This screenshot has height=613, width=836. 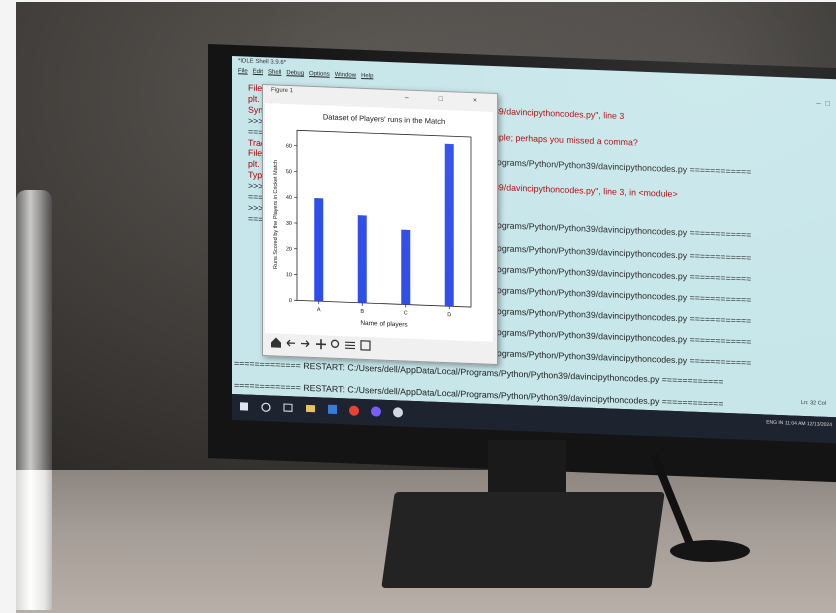 What do you see at coordinates (274, 72) in the screenshot?
I see `idle-menu-shell: Shell` at bounding box center [274, 72].